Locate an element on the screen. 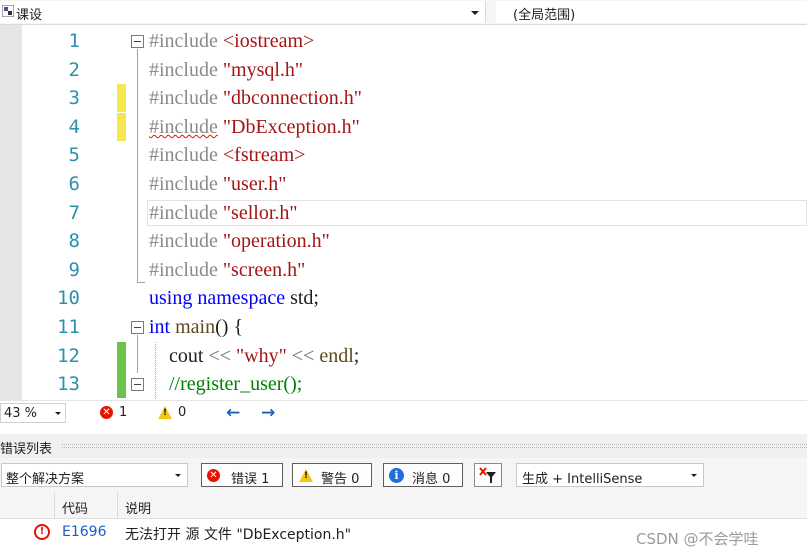  line-number: 3 is located at coordinates (74, 98).